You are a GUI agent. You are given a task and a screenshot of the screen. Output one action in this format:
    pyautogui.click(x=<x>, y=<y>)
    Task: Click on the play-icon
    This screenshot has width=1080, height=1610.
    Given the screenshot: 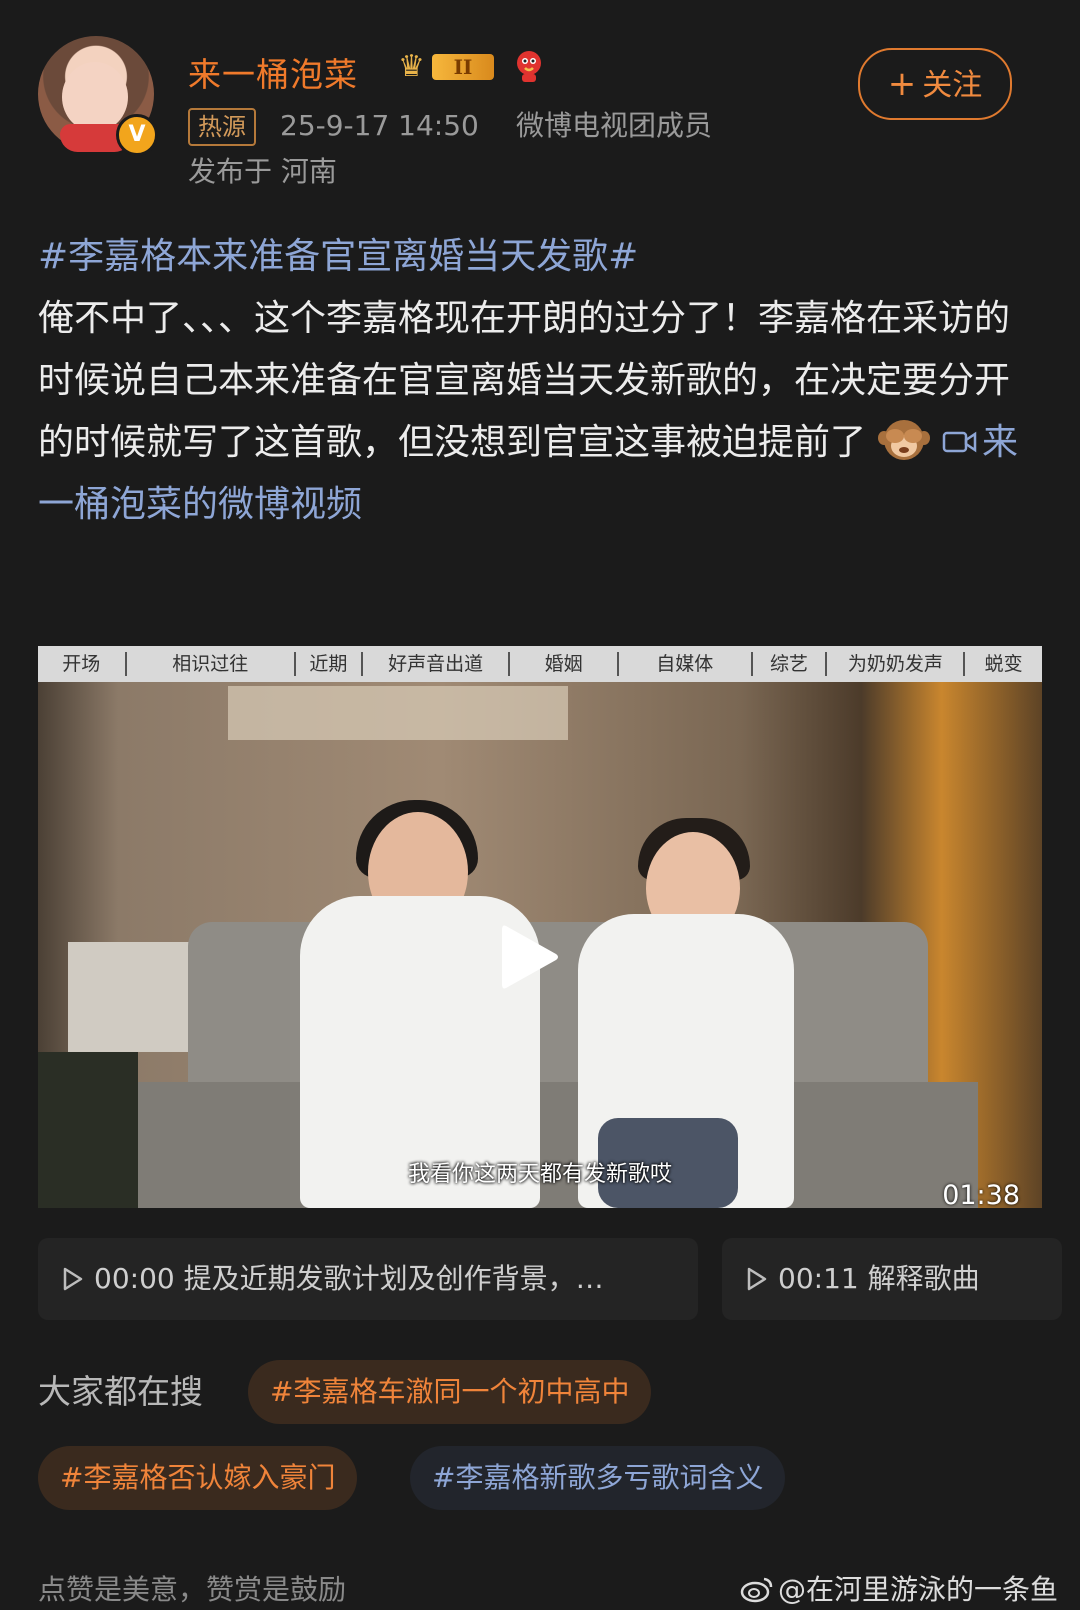 What is the action you would take?
    pyautogui.click(x=530, y=957)
    